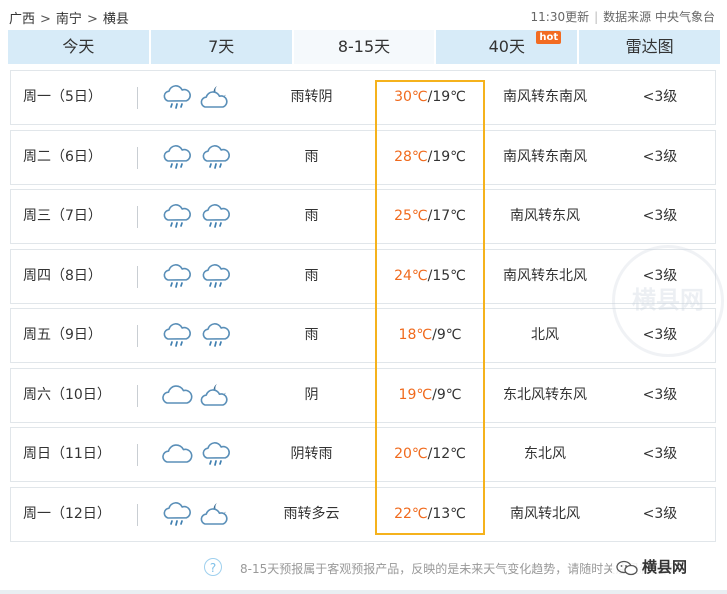  What do you see at coordinates (62, 216) in the screenshot?
I see `day-label: 周三（7日）` at bounding box center [62, 216].